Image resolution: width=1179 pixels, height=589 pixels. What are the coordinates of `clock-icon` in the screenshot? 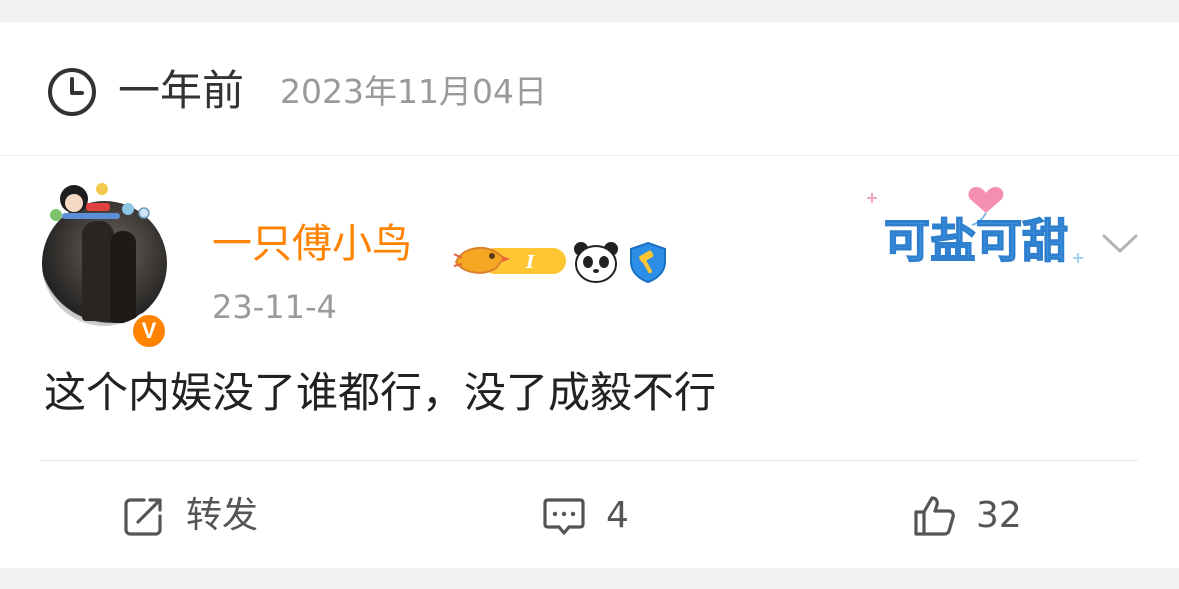 It's located at (72, 92).